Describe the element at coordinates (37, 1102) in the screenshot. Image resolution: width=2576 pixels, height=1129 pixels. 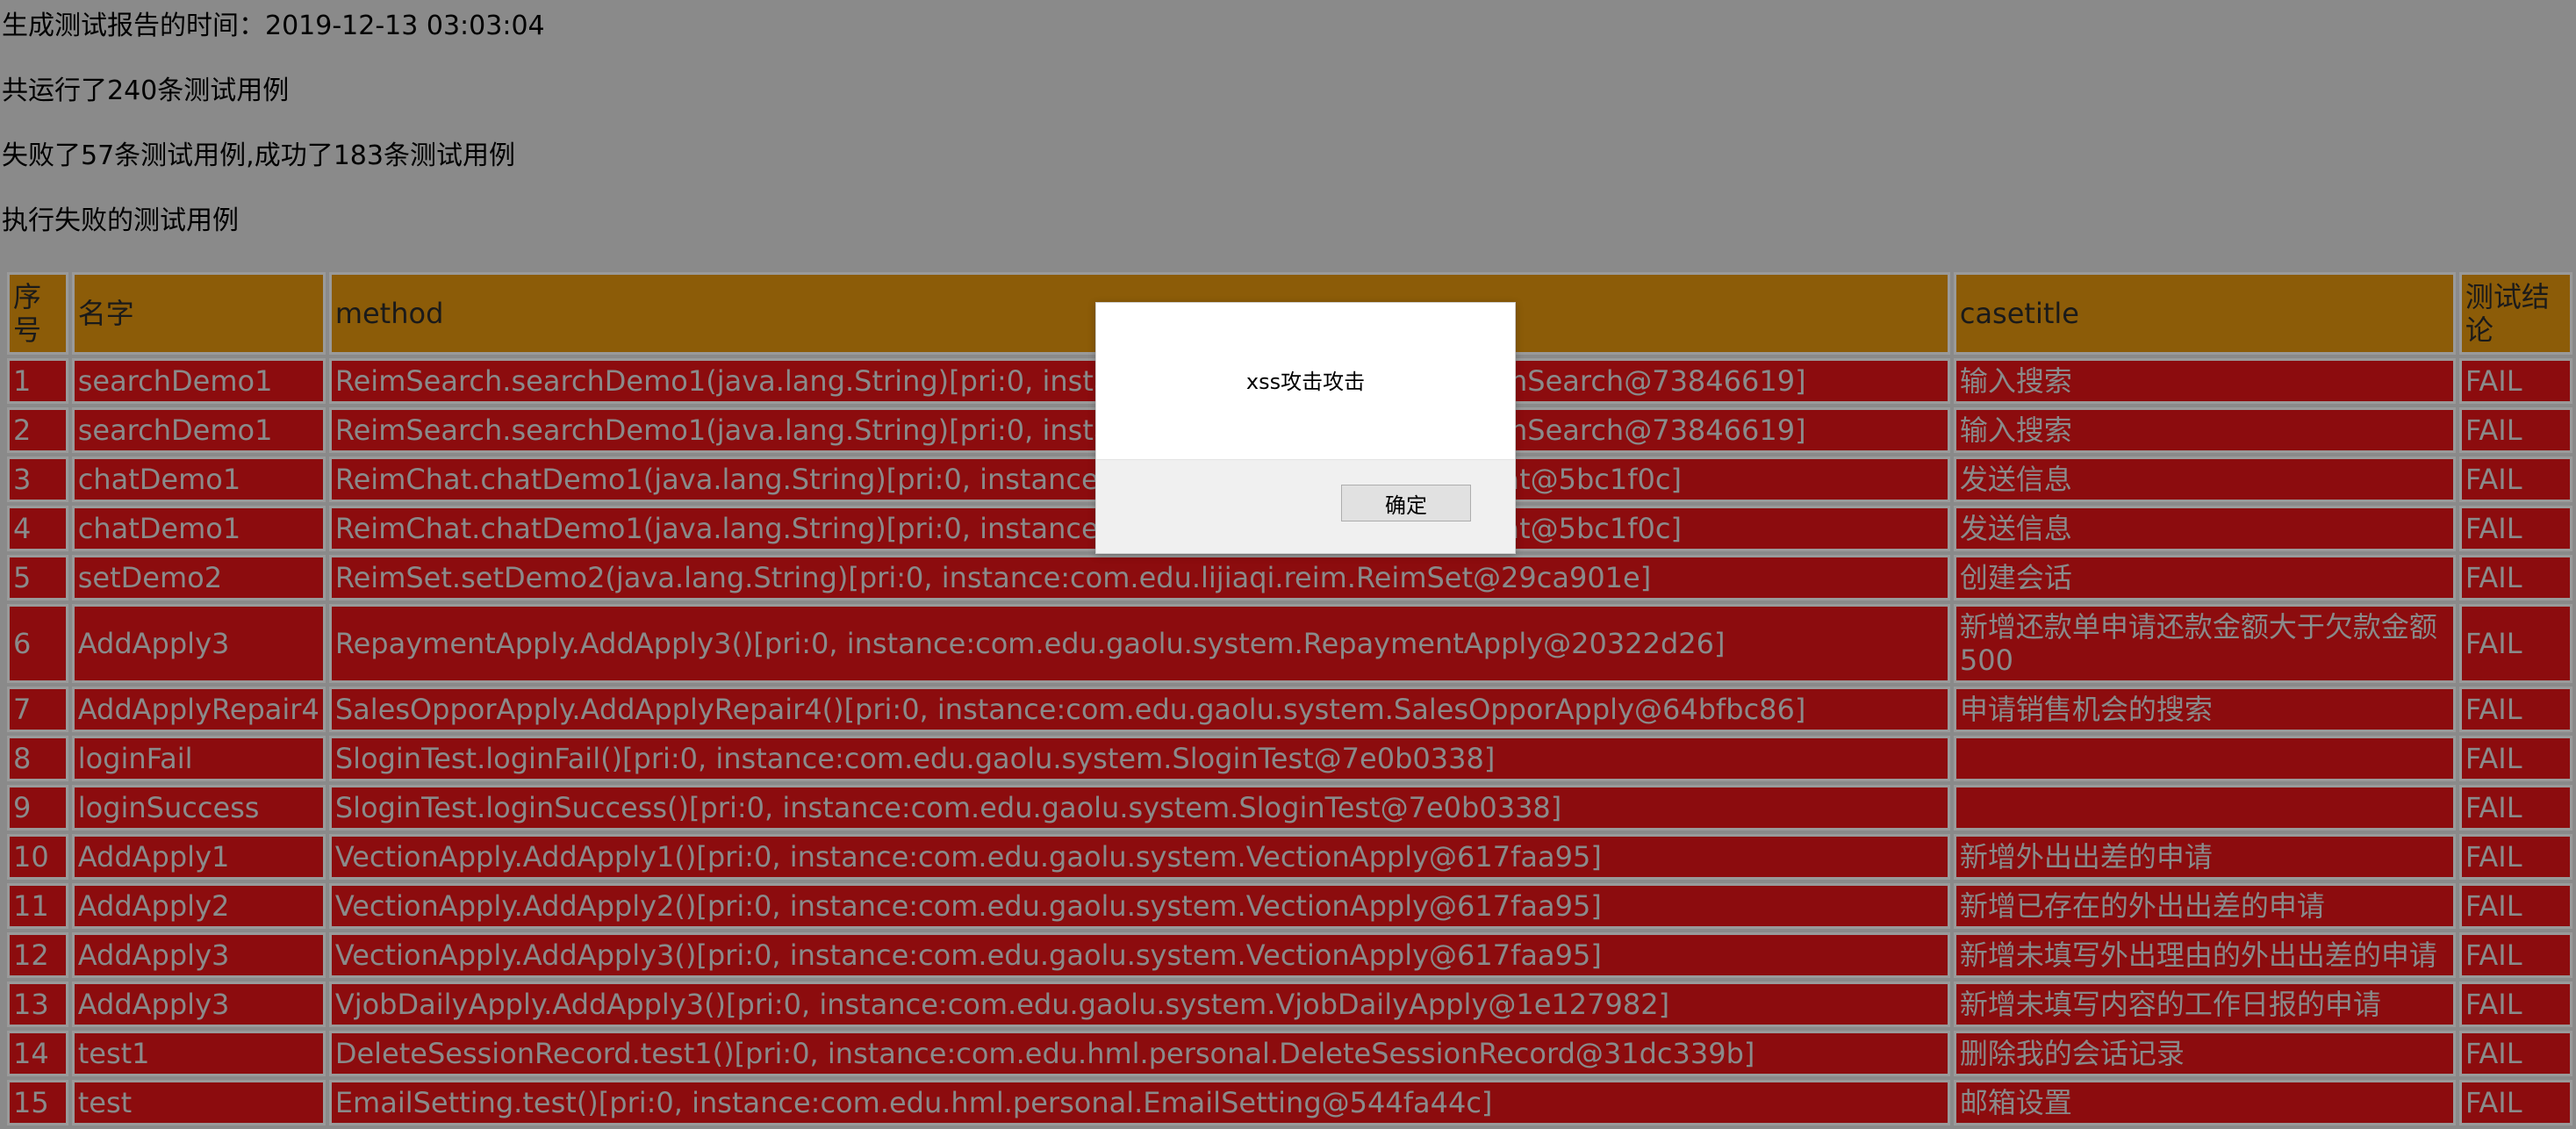
I see `cell-index: 15` at that location.